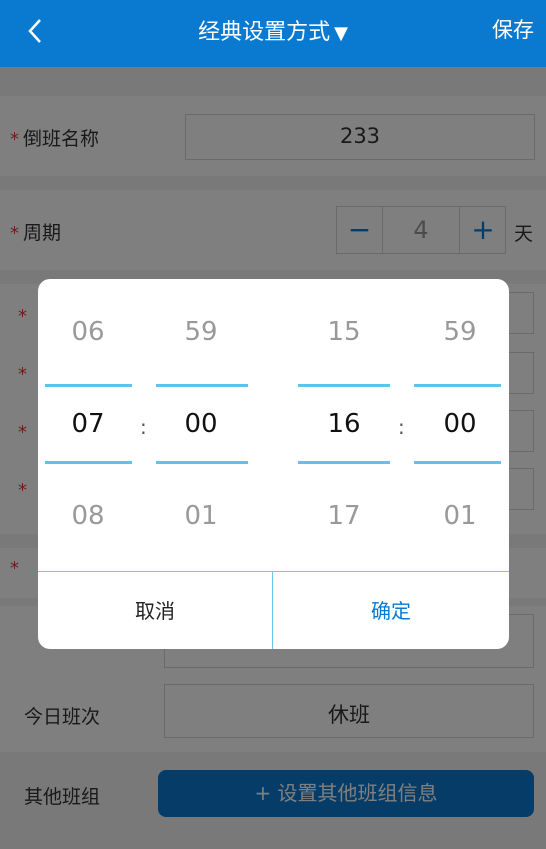  Describe the element at coordinates (513, 29) in the screenshot. I see `save-button: 保存` at that location.